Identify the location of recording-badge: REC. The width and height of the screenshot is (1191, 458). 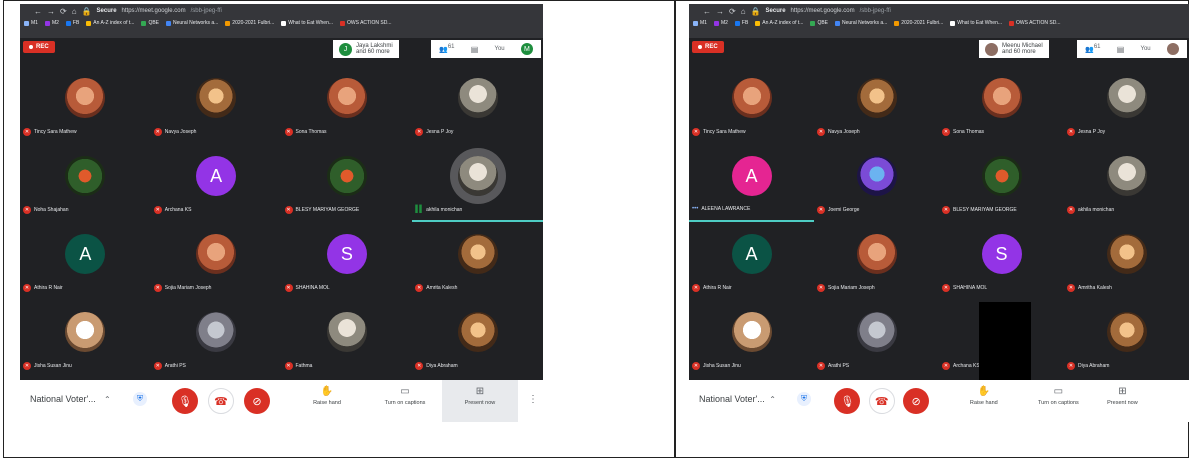
(708, 47).